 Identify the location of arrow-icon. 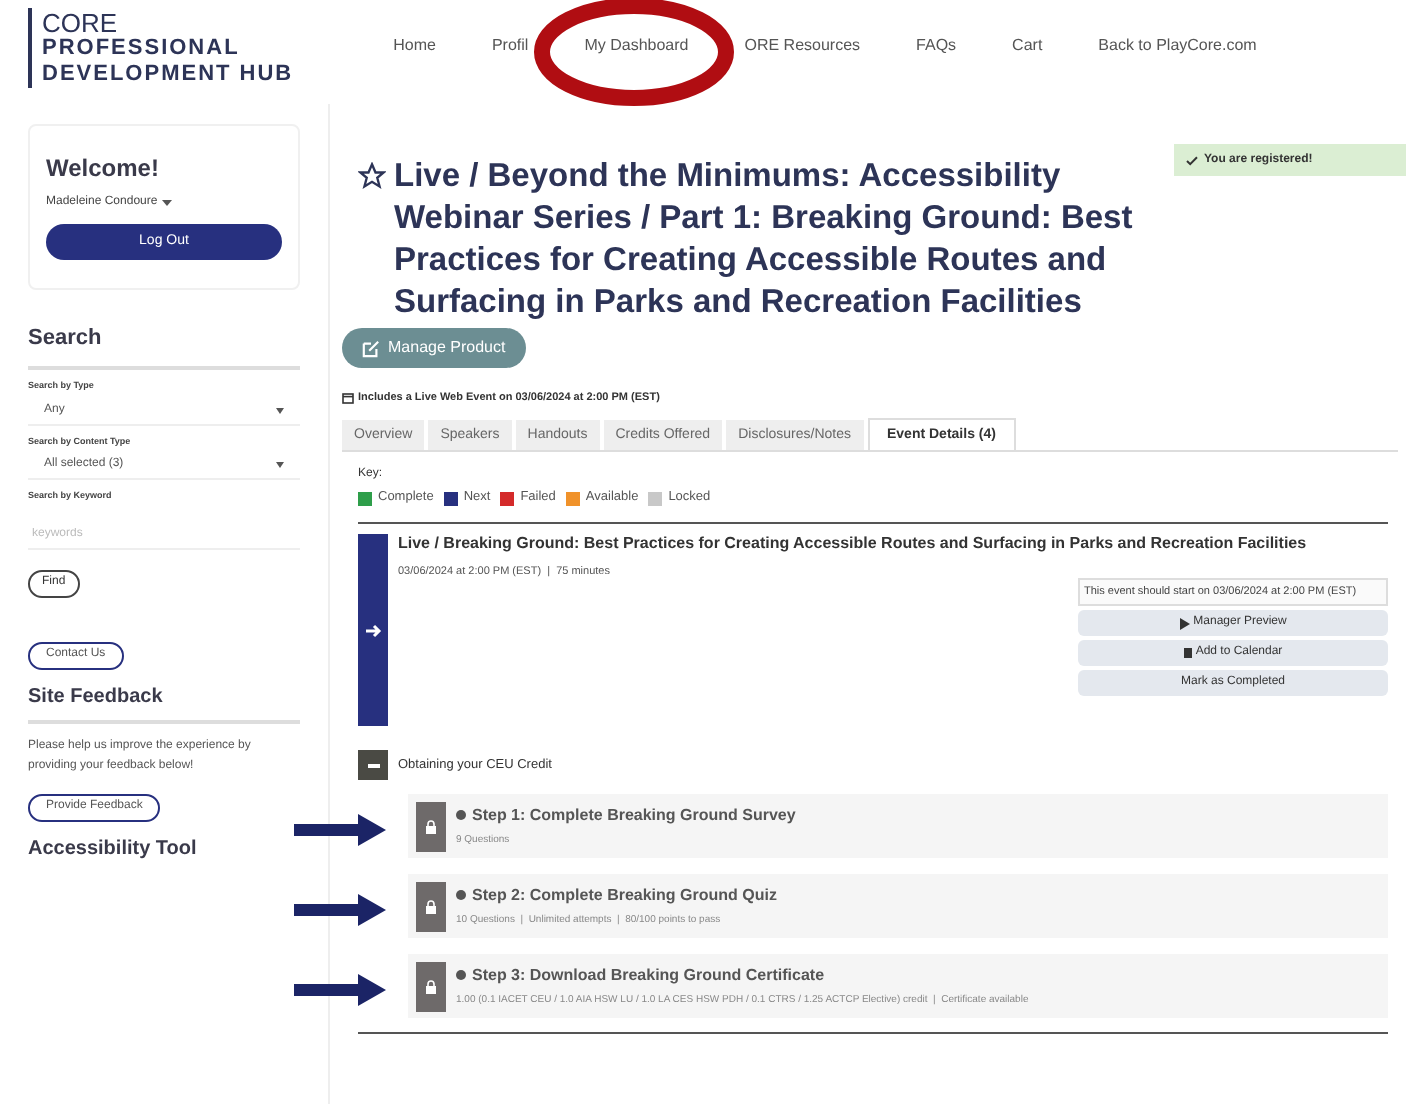
(373, 630).